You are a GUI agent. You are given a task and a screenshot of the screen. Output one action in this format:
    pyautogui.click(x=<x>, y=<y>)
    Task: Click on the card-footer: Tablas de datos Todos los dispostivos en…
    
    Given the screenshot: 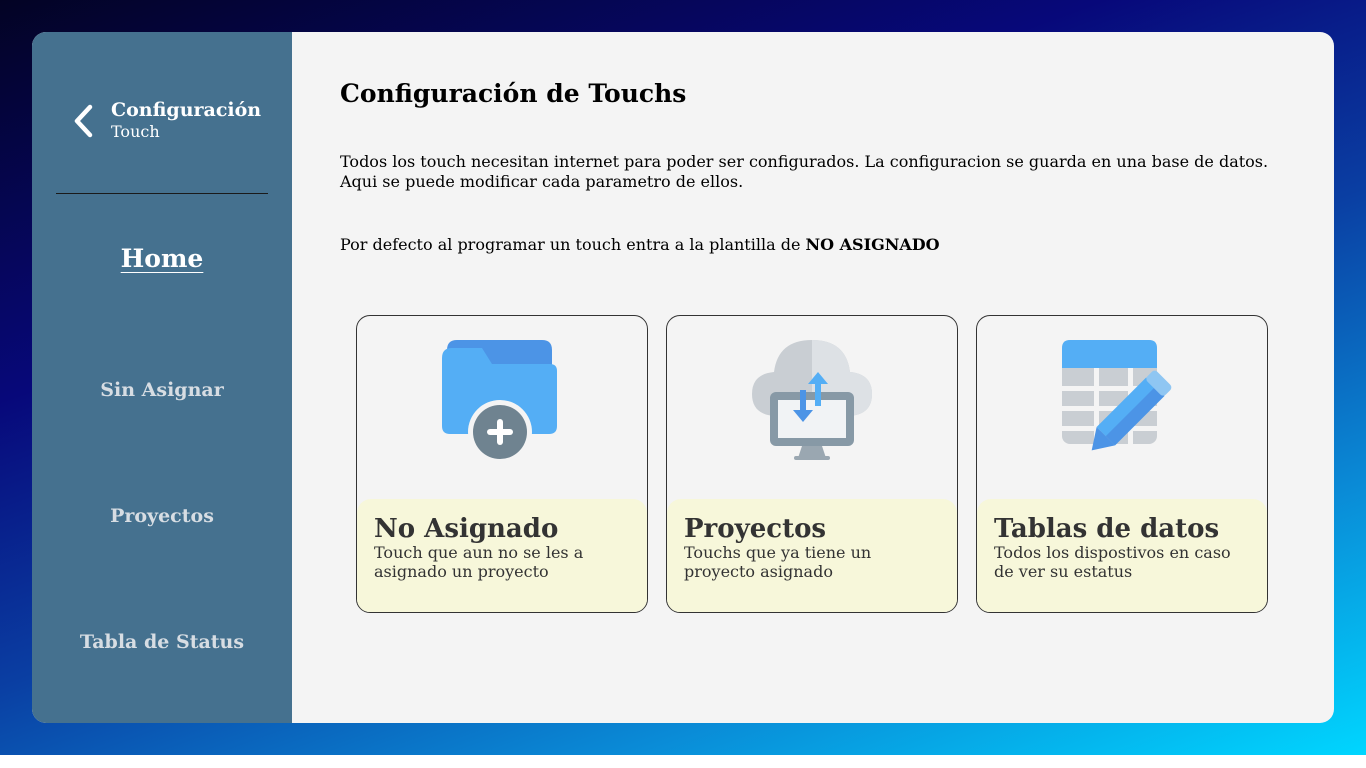 What is the action you would take?
    pyautogui.click(x=1122, y=555)
    